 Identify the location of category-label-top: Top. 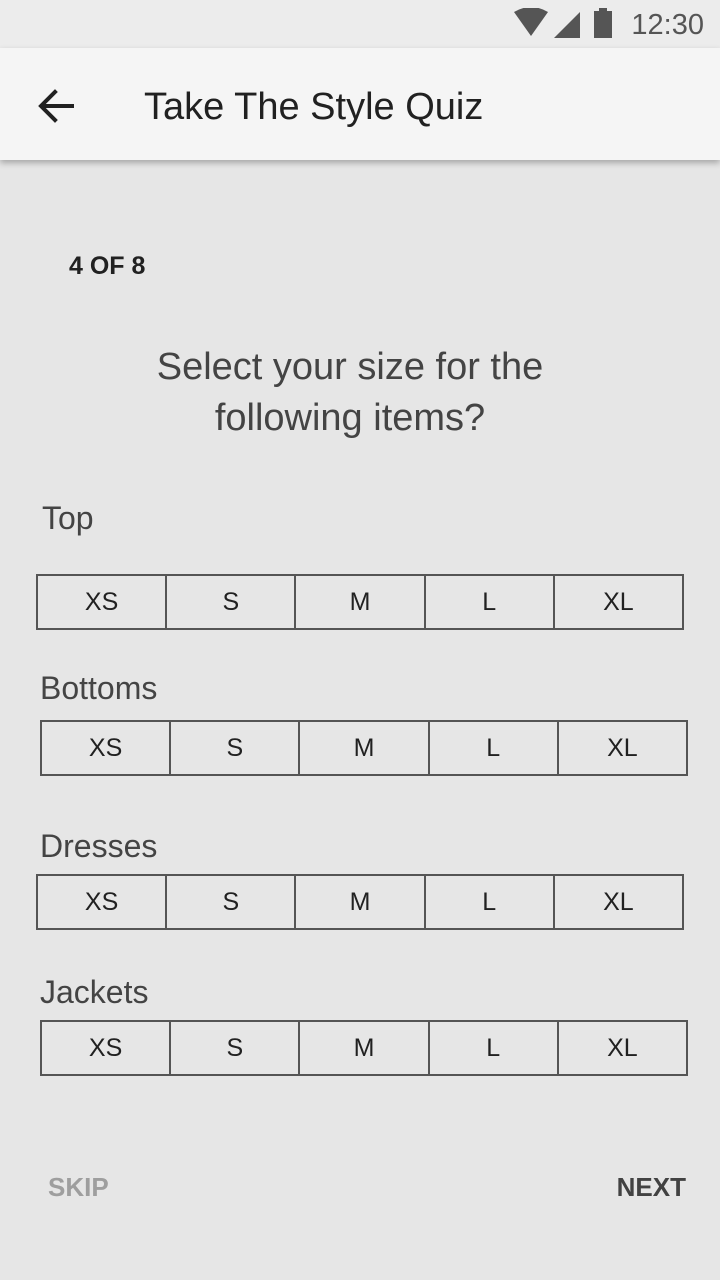
(68, 518).